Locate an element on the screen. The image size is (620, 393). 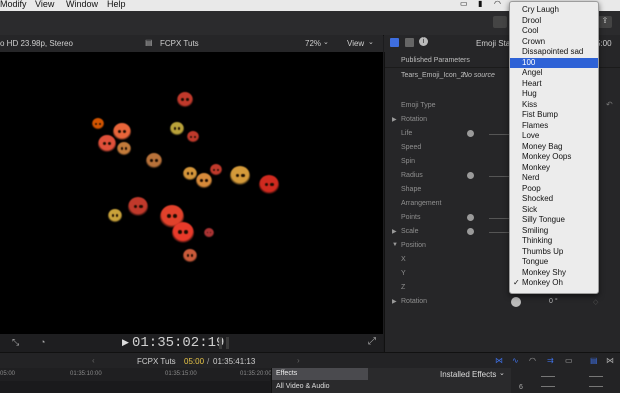
dropdown-option: Crown is located at coordinates (554, 42).